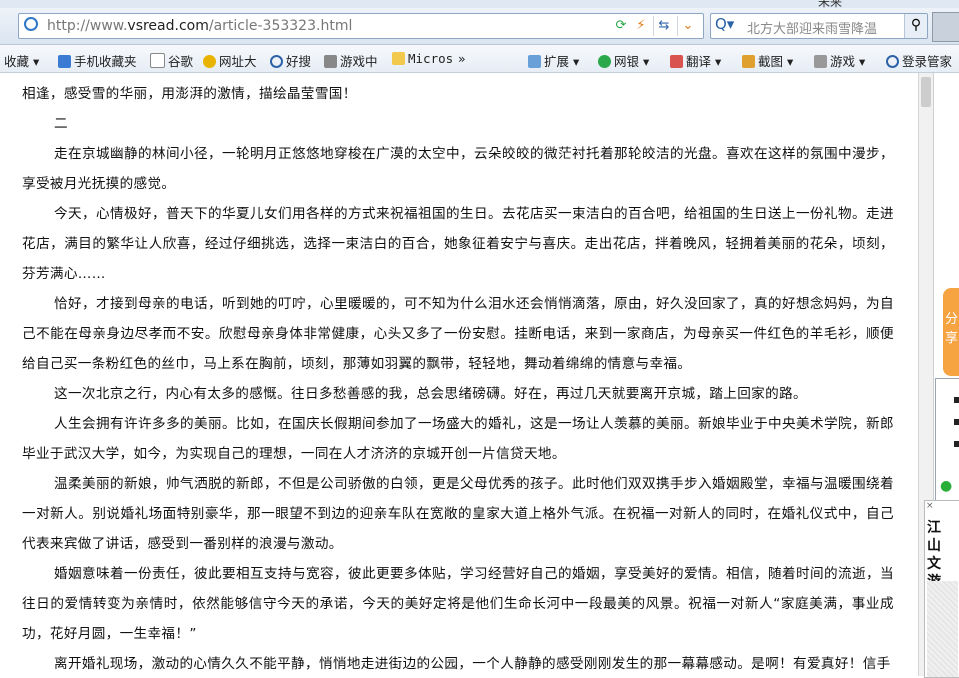  Describe the element at coordinates (209, 61) in the screenshot. I see `globe-icon` at that location.